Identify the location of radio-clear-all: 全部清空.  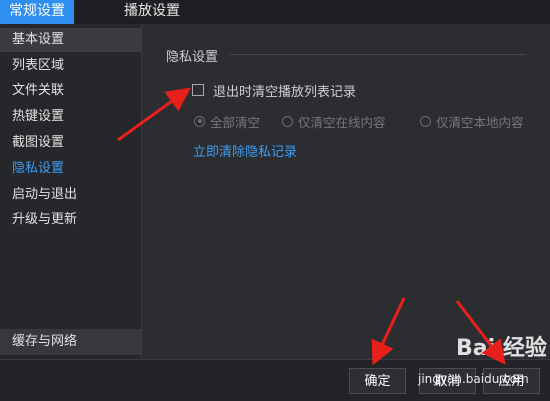
(227, 121).